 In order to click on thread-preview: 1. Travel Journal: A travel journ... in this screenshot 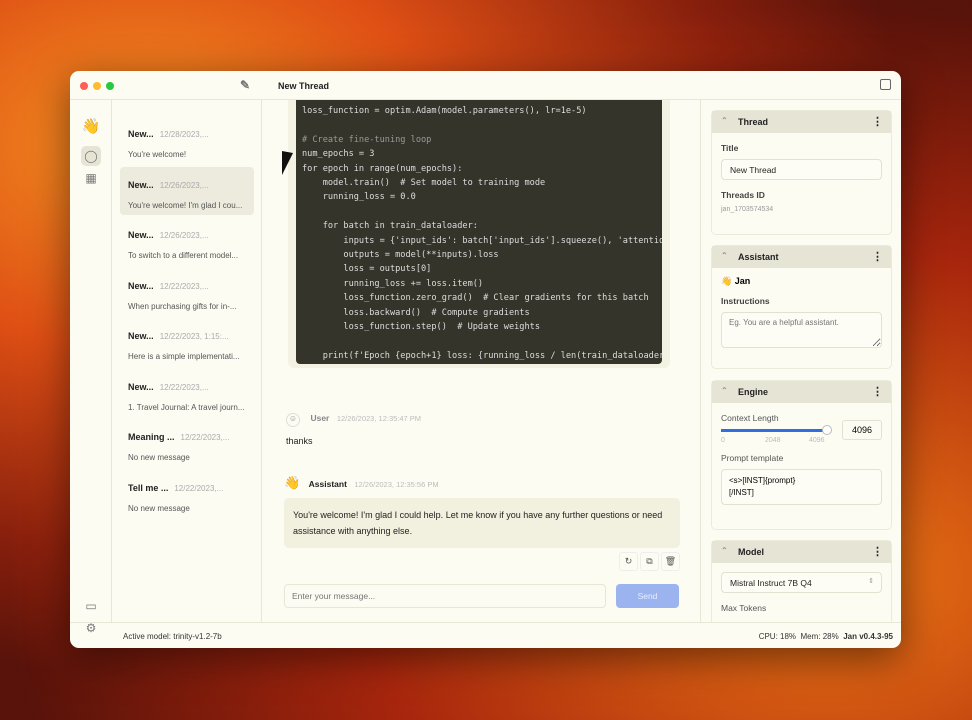, I will do `click(186, 407)`.